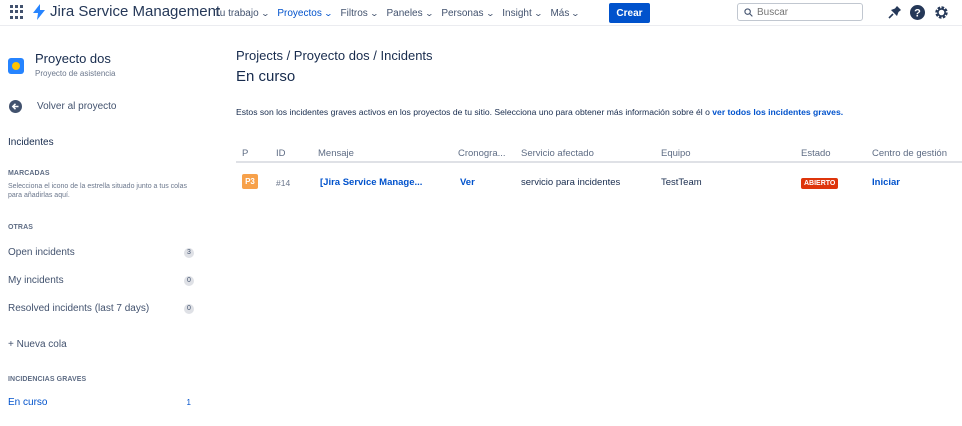 The image size is (962, 426). I want to click on nav-insight: Insight ⌄, so click(522, 13).